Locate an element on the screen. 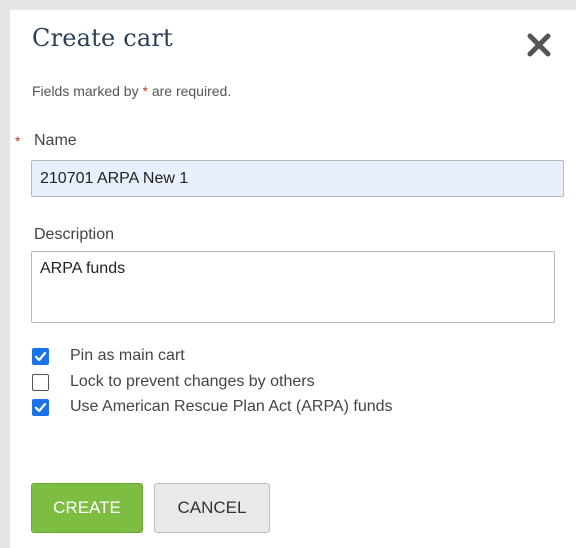  window-frame-top is located at coordinates (288, 5).